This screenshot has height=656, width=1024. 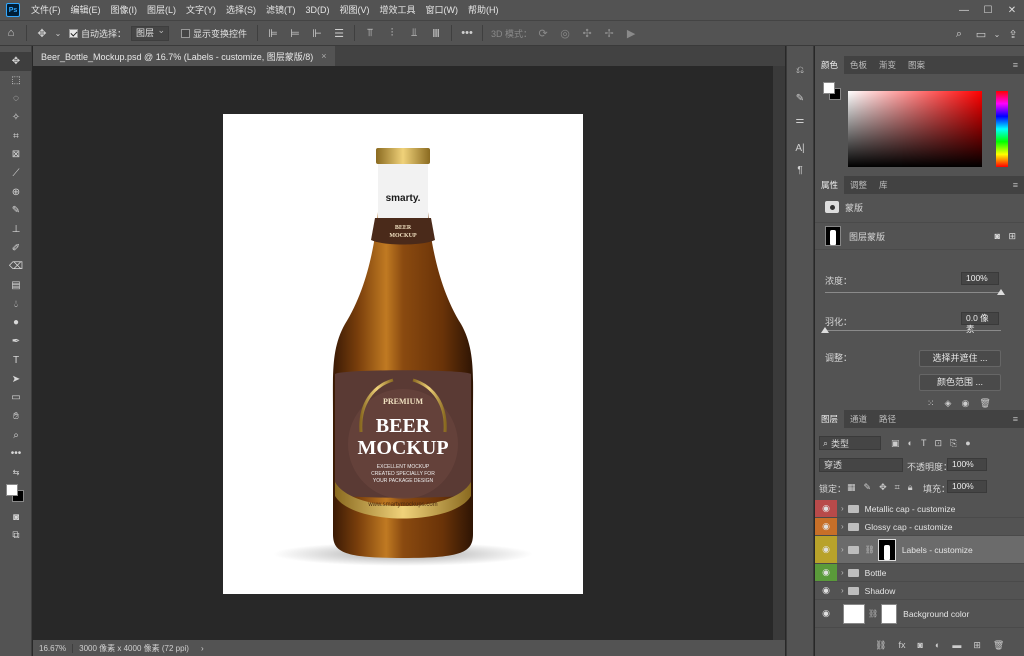 What do you see at coordinates (997, 236) in the screenshot?
I see `select-pixel-mask-icon: ◙` at bounding box center [997, 236].